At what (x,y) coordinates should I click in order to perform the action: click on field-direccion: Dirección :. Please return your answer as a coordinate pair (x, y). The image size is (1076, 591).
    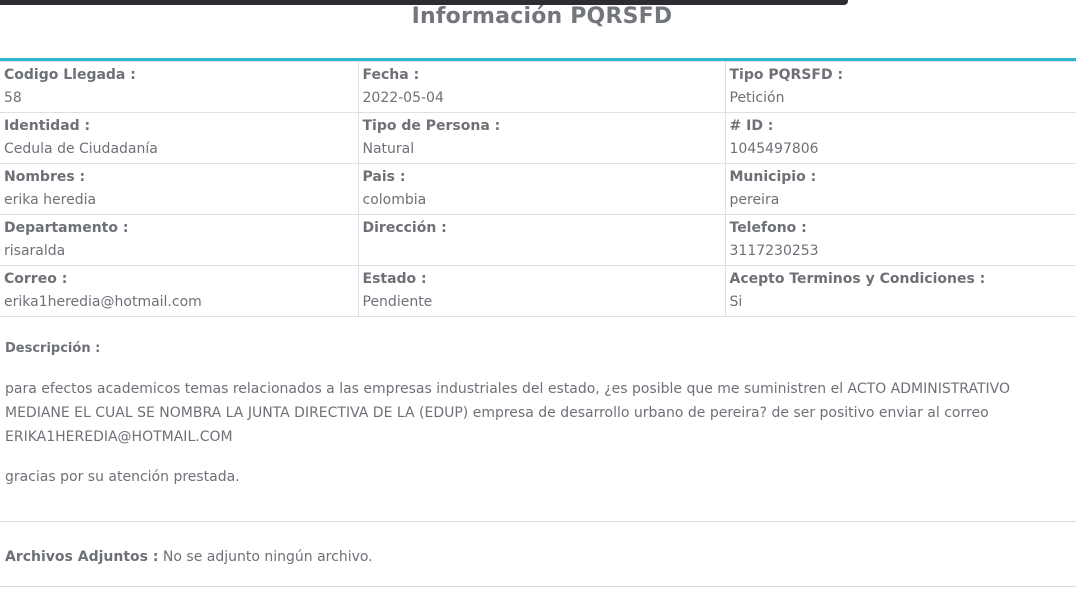
    Looking at the image, I should click on (541, 240).